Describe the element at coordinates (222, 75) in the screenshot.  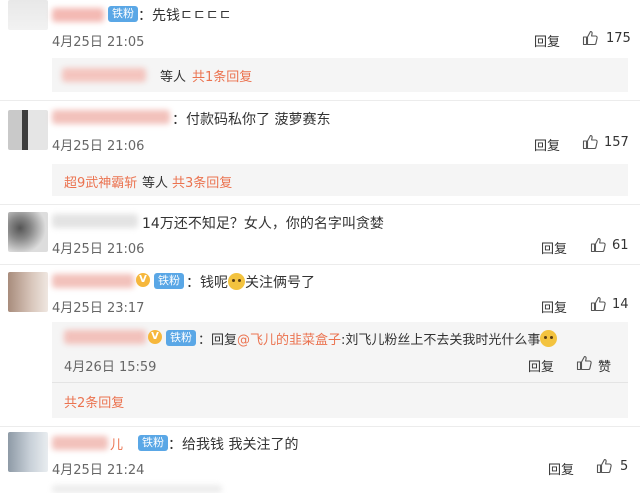
I see `view-replies-link: 共1条回复` at that location.